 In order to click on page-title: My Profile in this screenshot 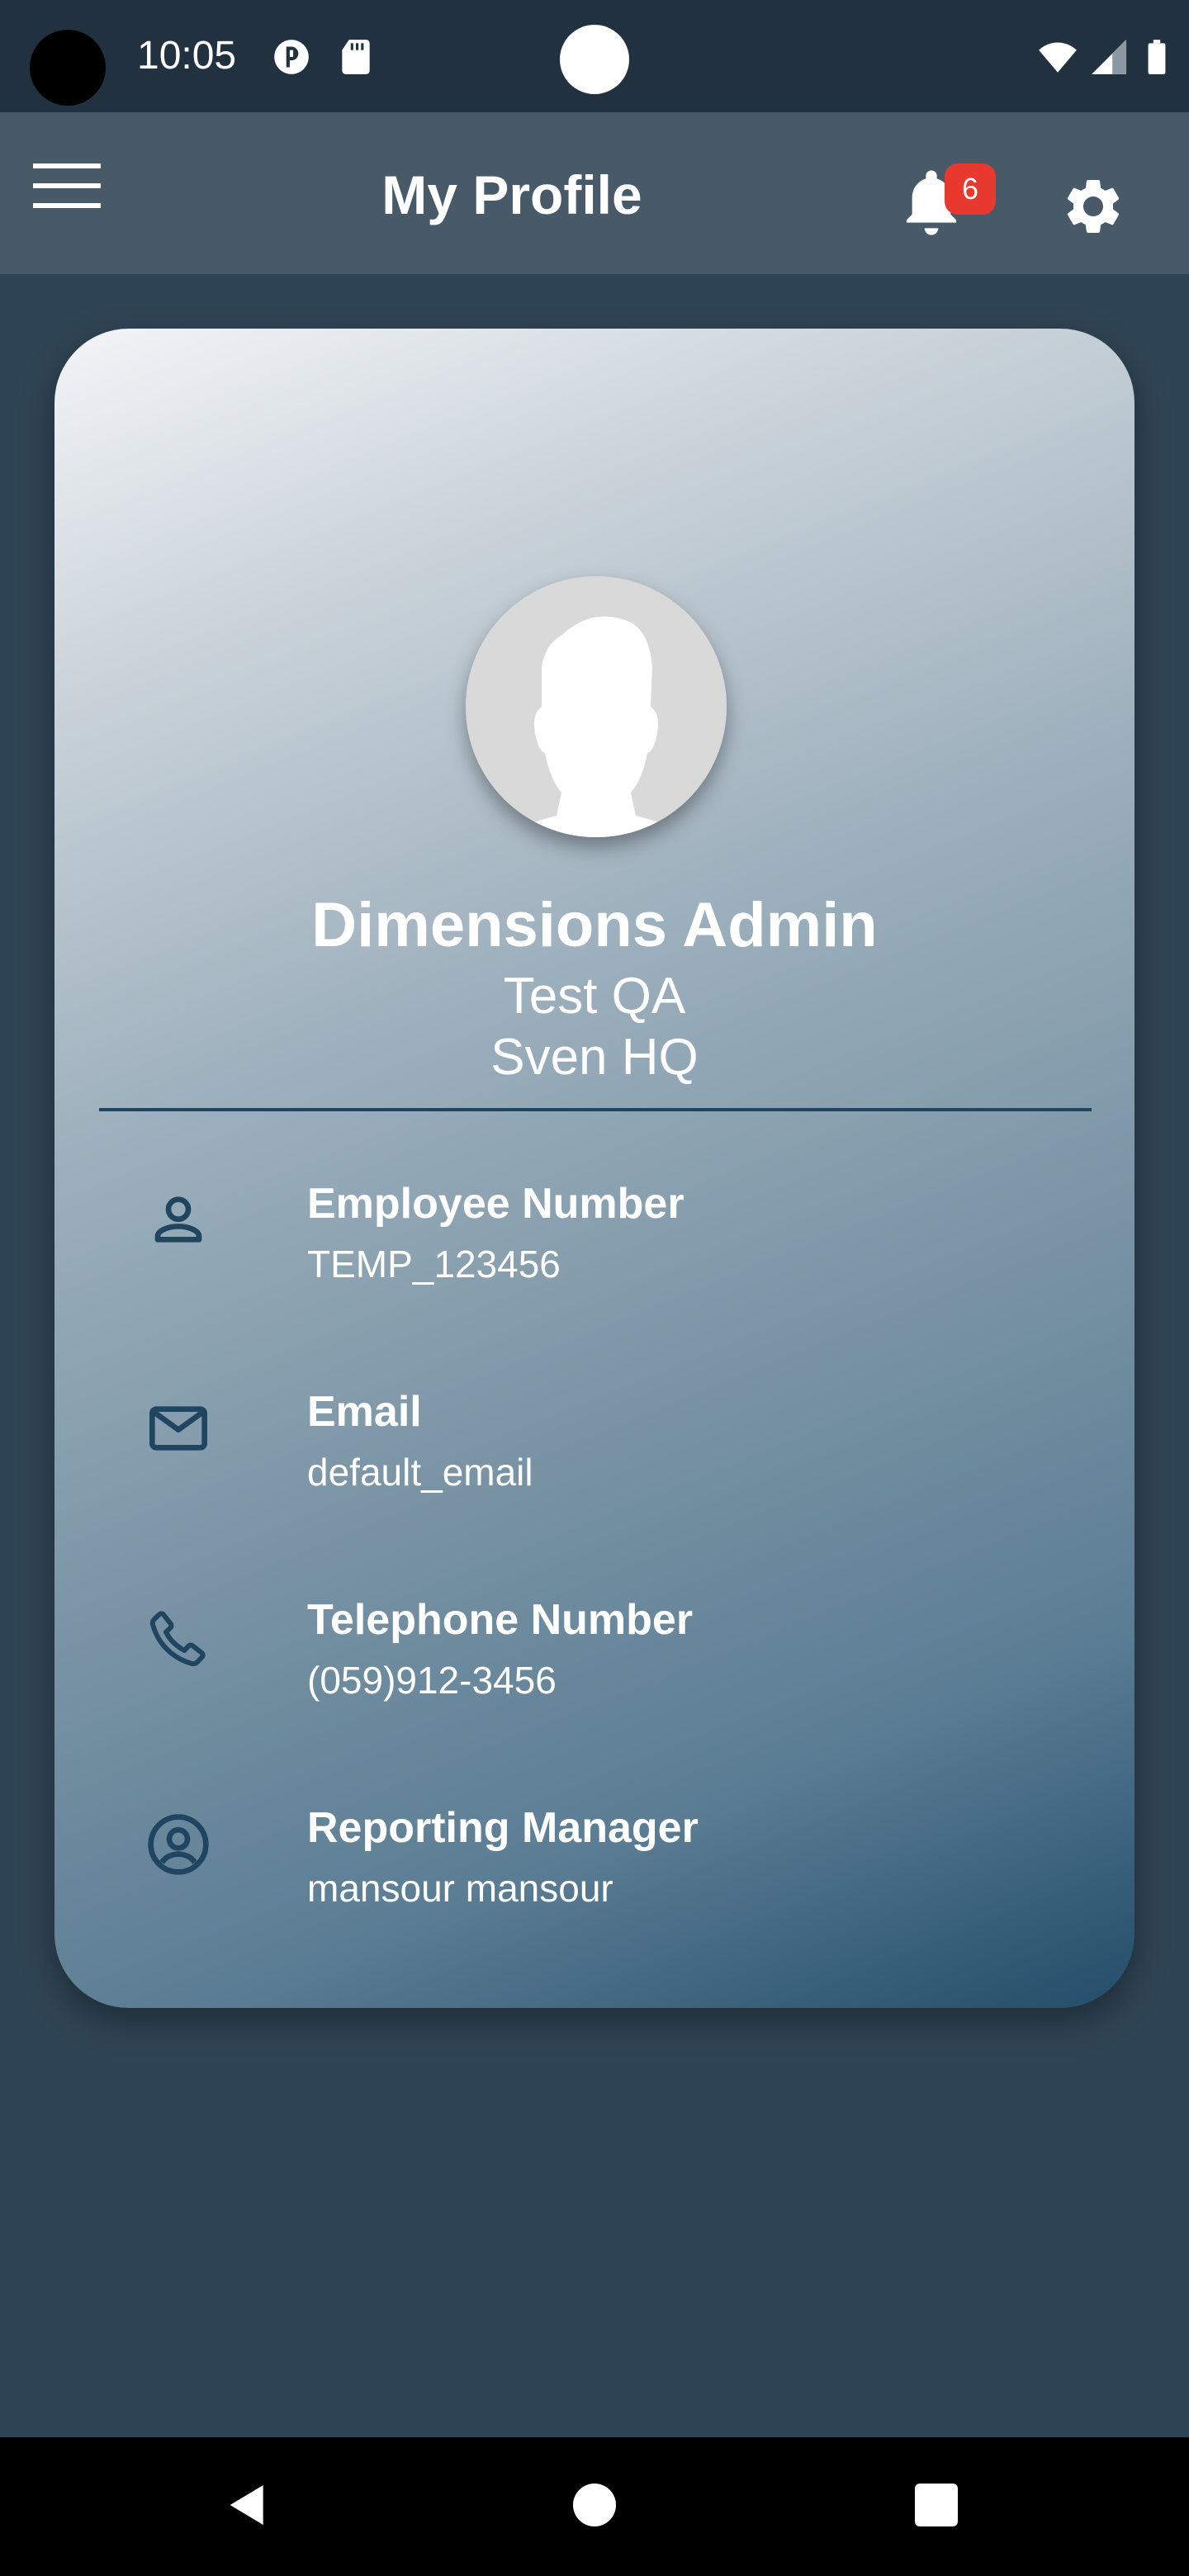, I will do `click(511, 194)`.